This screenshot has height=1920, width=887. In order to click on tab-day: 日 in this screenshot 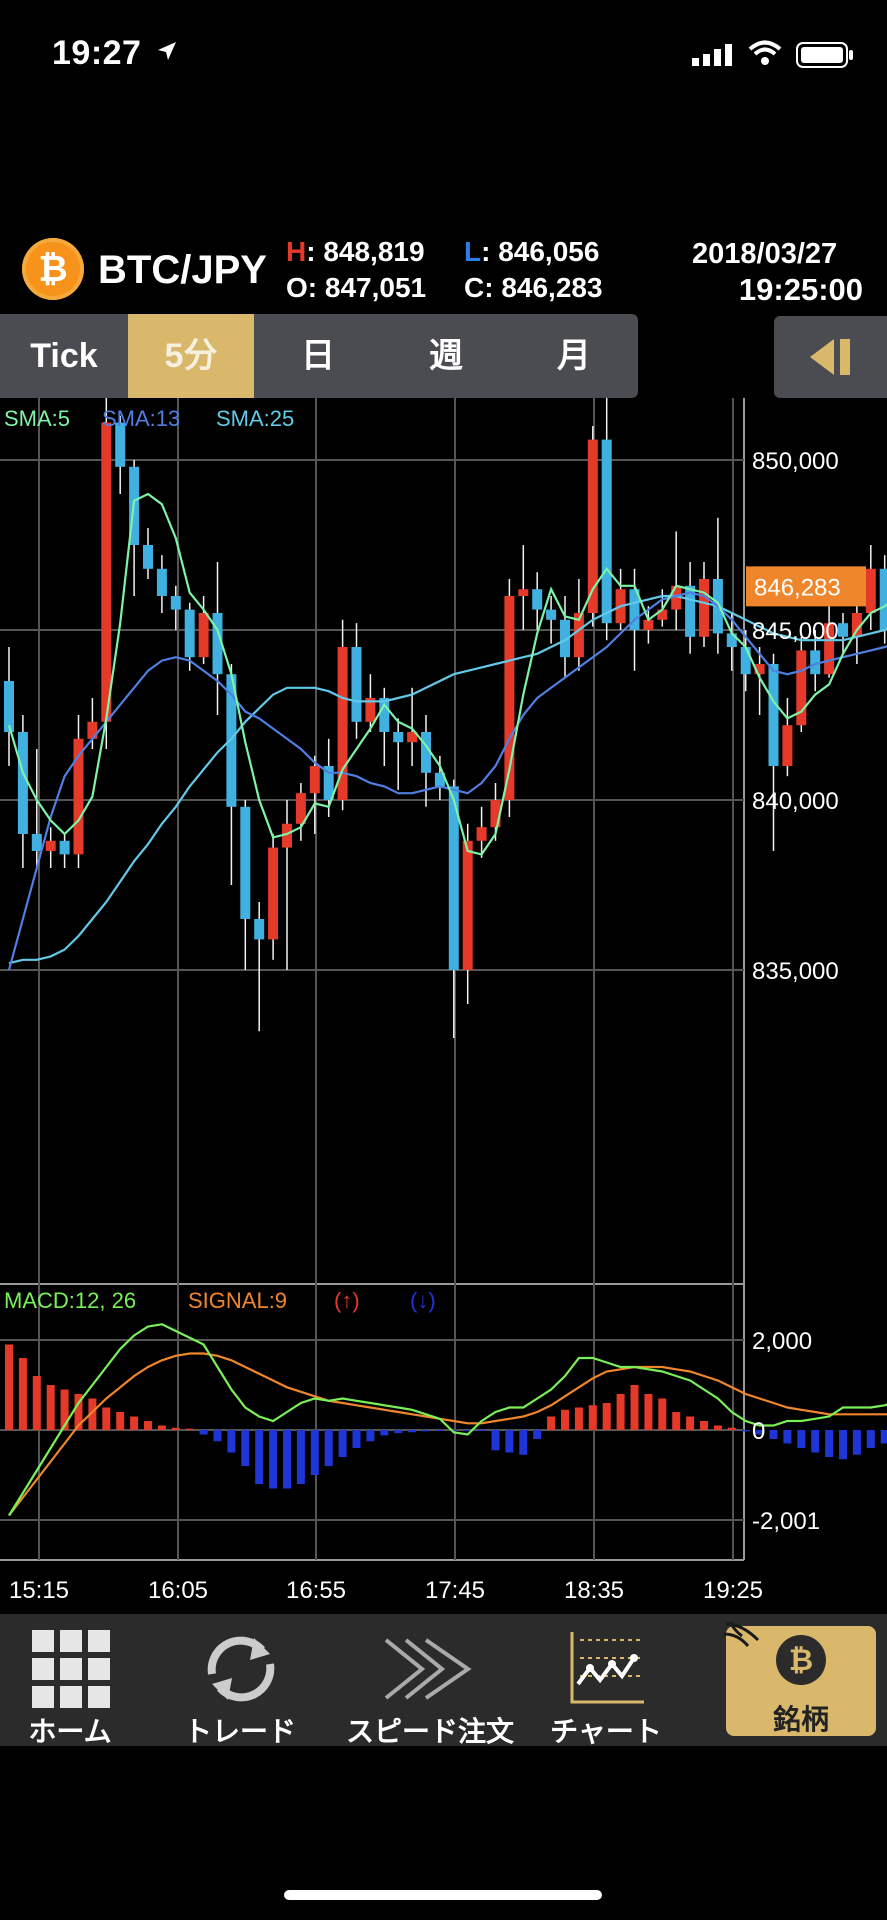, I will do `click(318, 356)`.